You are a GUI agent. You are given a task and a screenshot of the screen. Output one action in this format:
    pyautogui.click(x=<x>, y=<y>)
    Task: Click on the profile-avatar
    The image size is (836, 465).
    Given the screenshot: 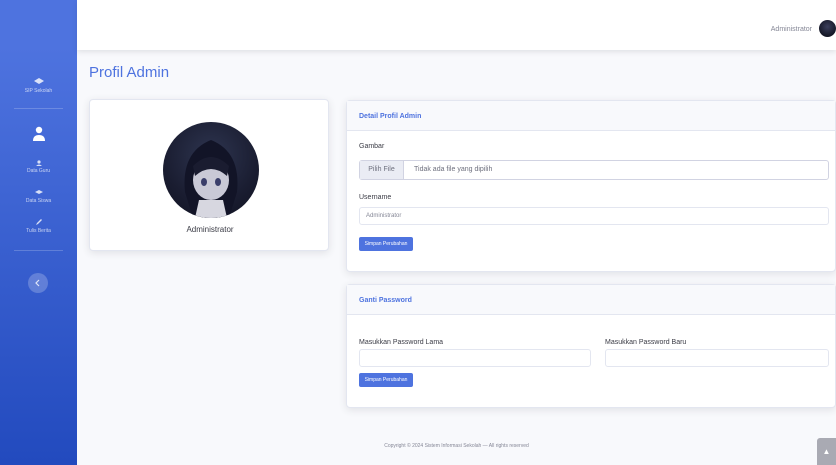 What is the action you would take?
    pyautogui.click(x=211, y=170)
    